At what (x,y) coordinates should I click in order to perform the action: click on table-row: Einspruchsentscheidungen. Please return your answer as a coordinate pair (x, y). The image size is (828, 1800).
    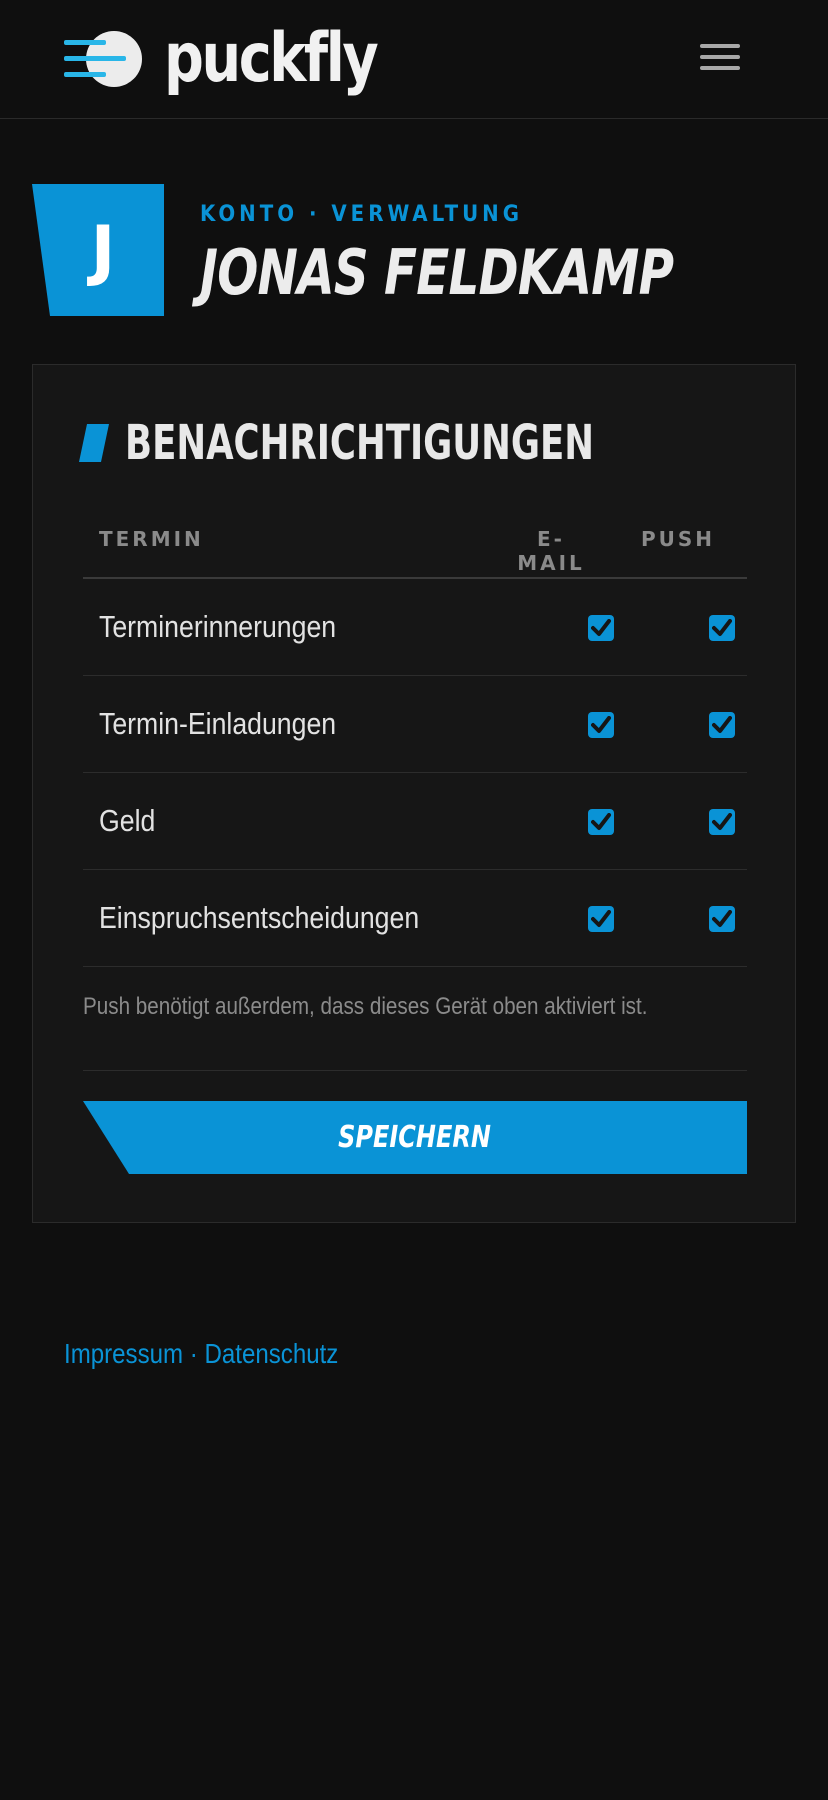
    Looking at the image, I should click on (415, 918).